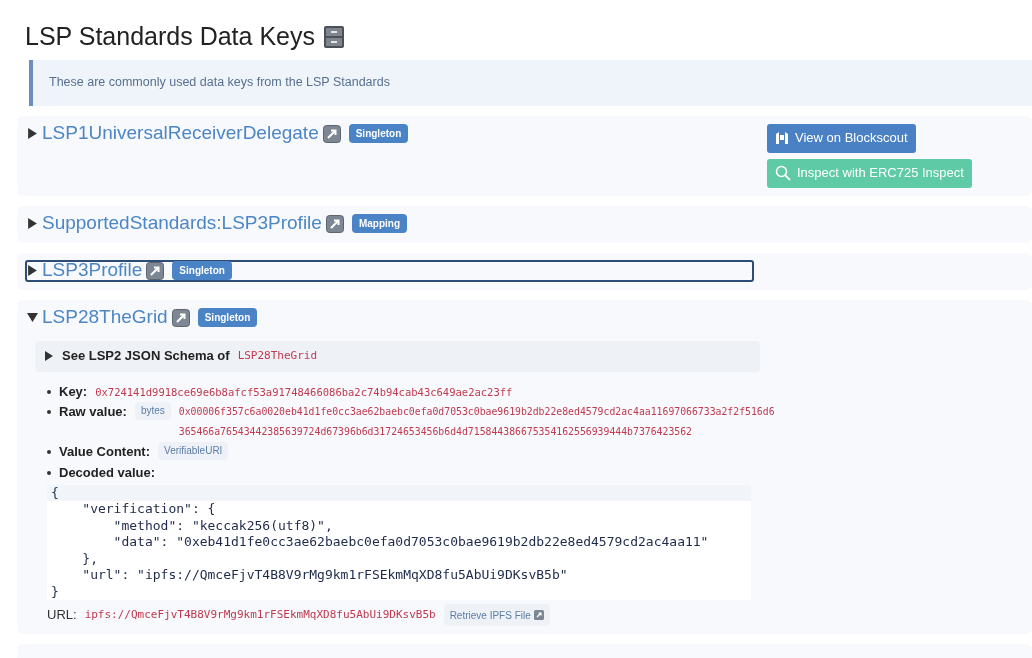 This screenshot has width=1032, height=658. I want to click on key-link: LSP3Profile, so click(92, 270).